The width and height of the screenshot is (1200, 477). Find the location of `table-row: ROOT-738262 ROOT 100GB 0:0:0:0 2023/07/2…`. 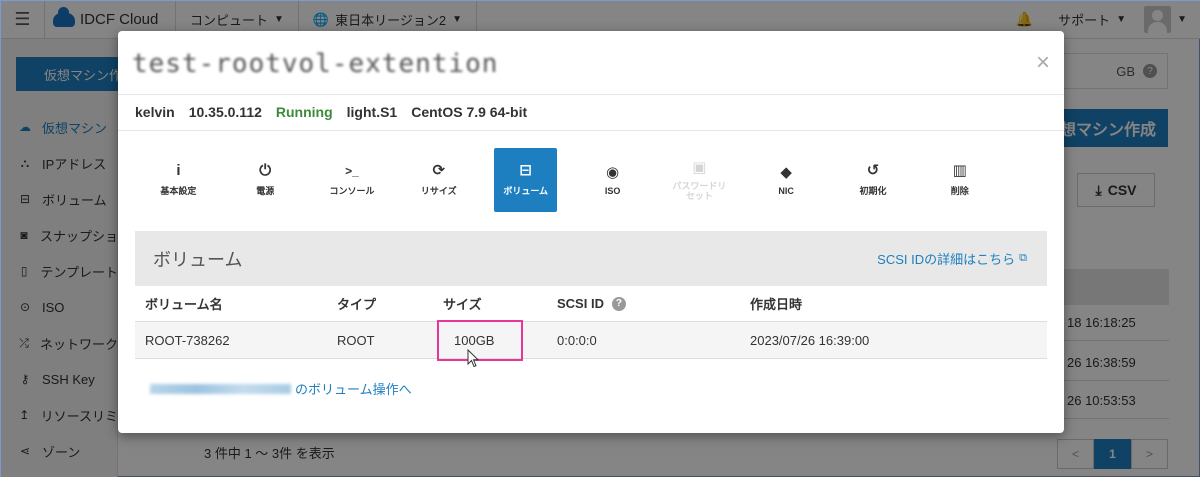

table-row: ROOT-738262 ROOT 100GB 0:0:0:0 2023/07/2… is located at coordinates (591, 340).